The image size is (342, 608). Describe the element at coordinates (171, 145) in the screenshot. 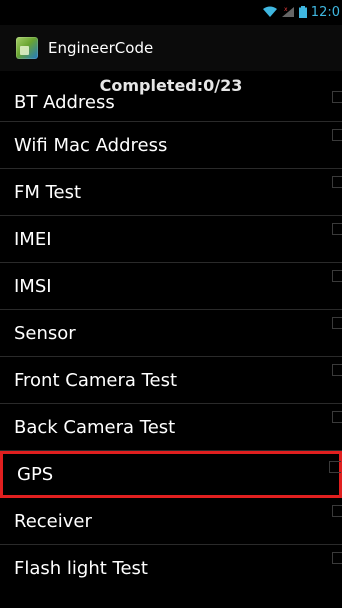

I see `list-item-wifi-mac-address: Wifi Mac Address` at that location.